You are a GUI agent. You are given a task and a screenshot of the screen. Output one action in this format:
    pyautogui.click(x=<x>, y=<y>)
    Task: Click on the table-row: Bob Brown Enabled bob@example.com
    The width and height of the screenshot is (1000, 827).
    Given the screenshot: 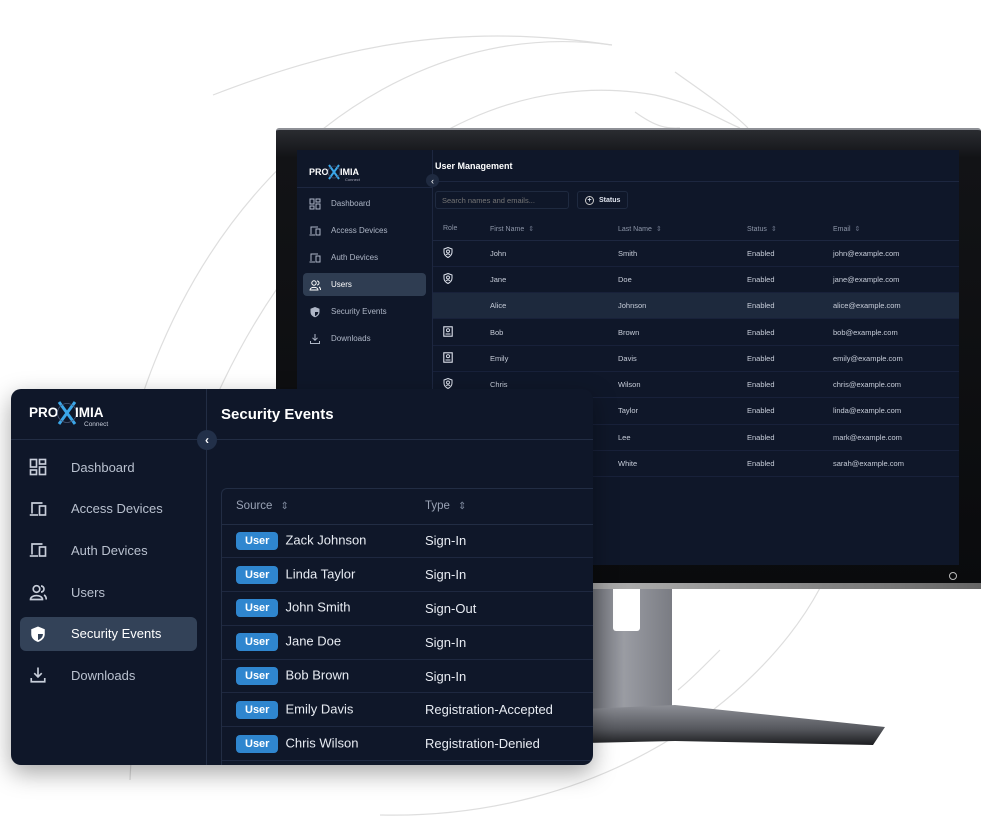 What is the action you would take?
    pyautogui.click(x=696, y=332)
    